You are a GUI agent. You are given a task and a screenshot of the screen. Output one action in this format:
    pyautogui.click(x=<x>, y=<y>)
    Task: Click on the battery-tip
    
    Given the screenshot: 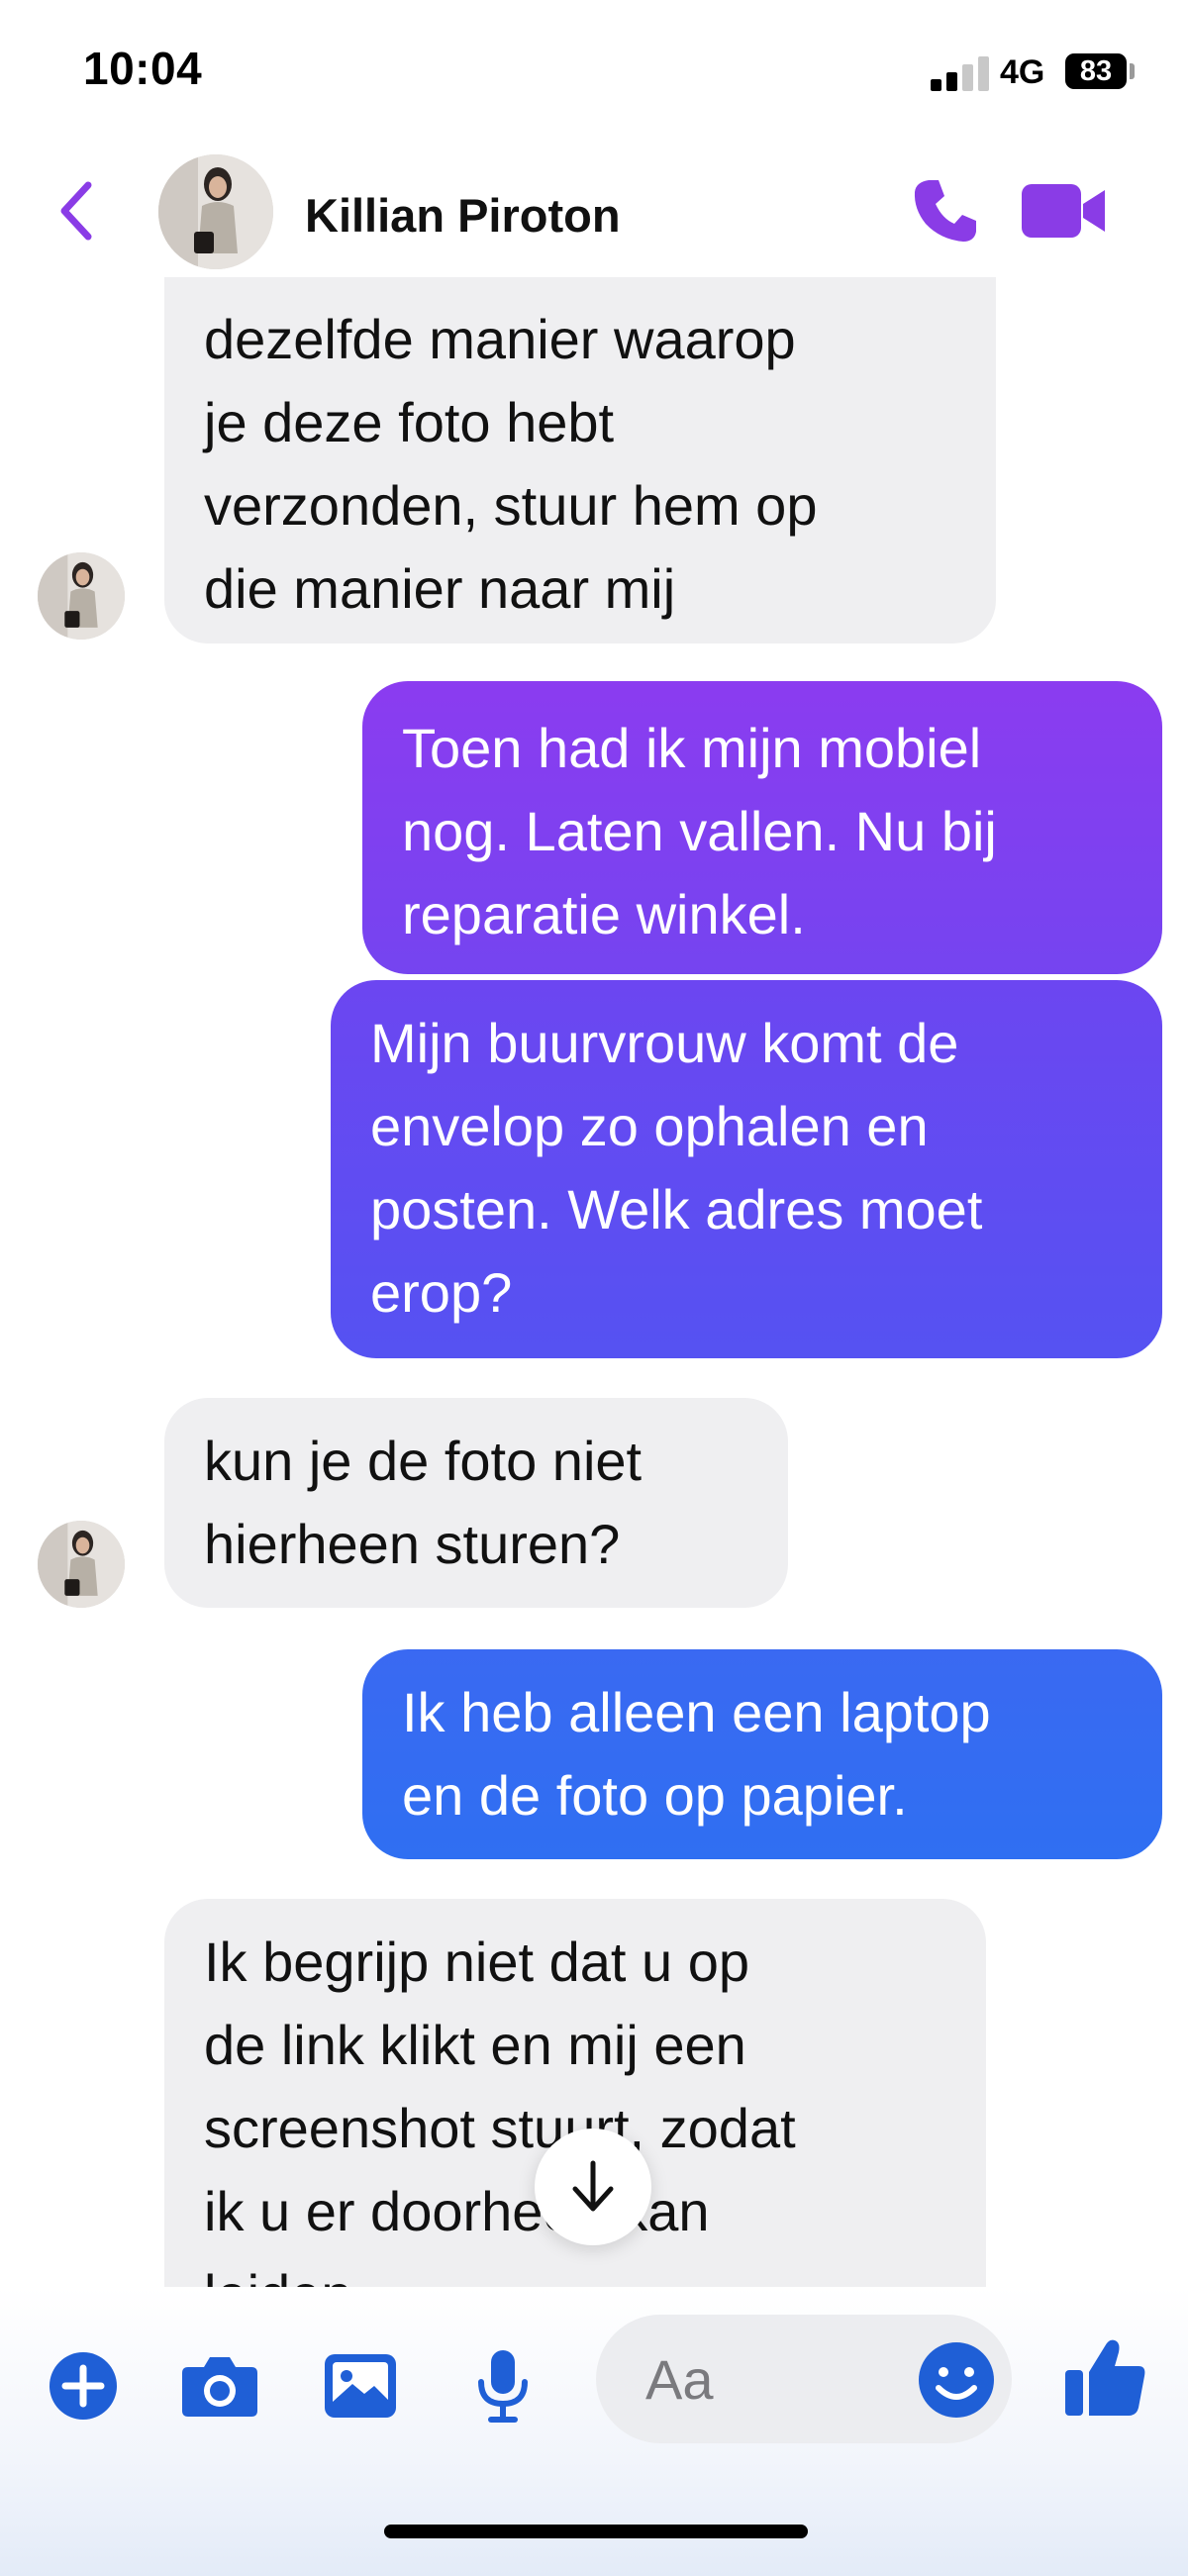 What is the action you would take?
    pyautogui.click(x=1132, y=71)
    